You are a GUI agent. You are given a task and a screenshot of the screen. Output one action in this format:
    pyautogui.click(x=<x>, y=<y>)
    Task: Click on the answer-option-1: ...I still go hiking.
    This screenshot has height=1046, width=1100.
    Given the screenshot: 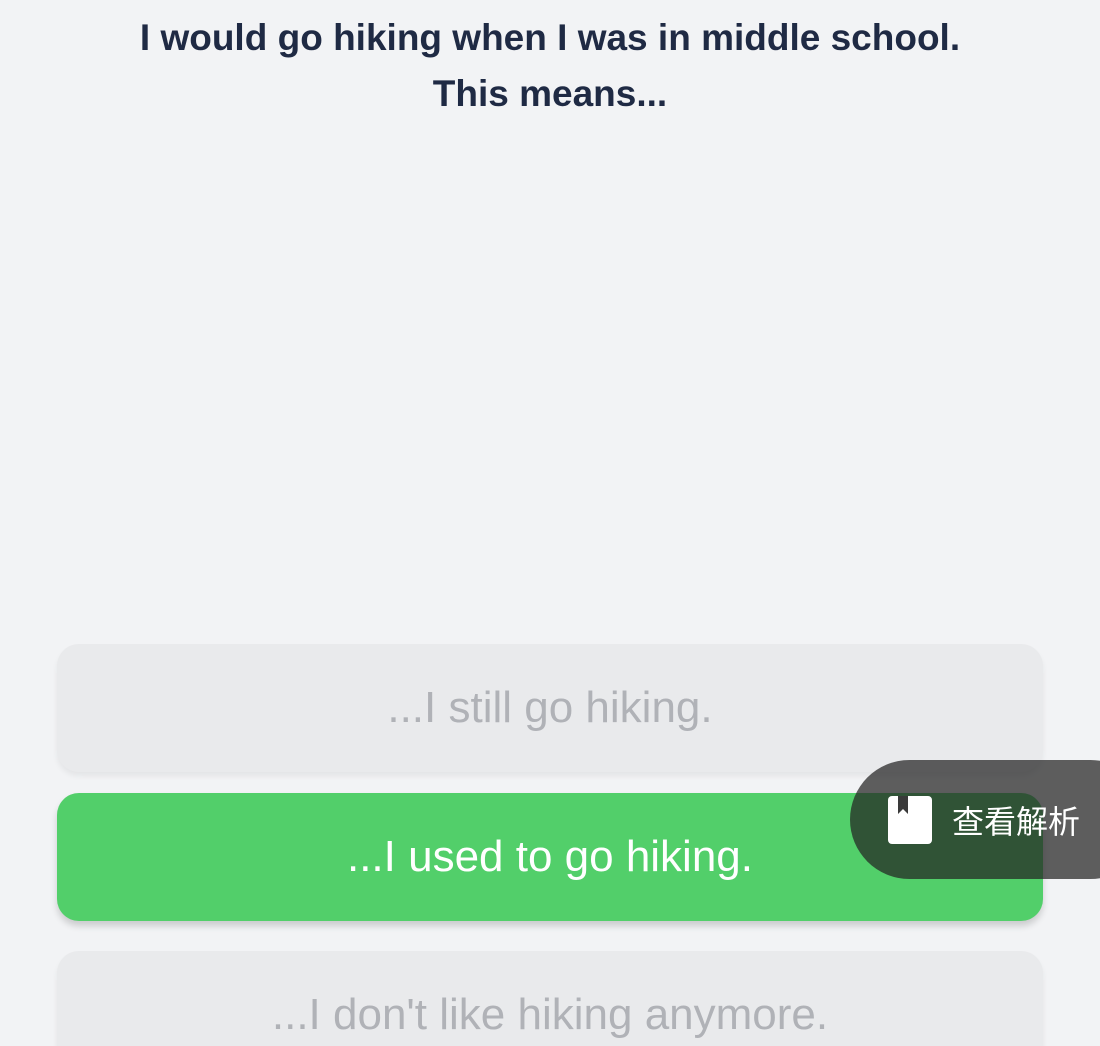 What is the action you would take?
    pyautogui.click(x=550, y=708)
    